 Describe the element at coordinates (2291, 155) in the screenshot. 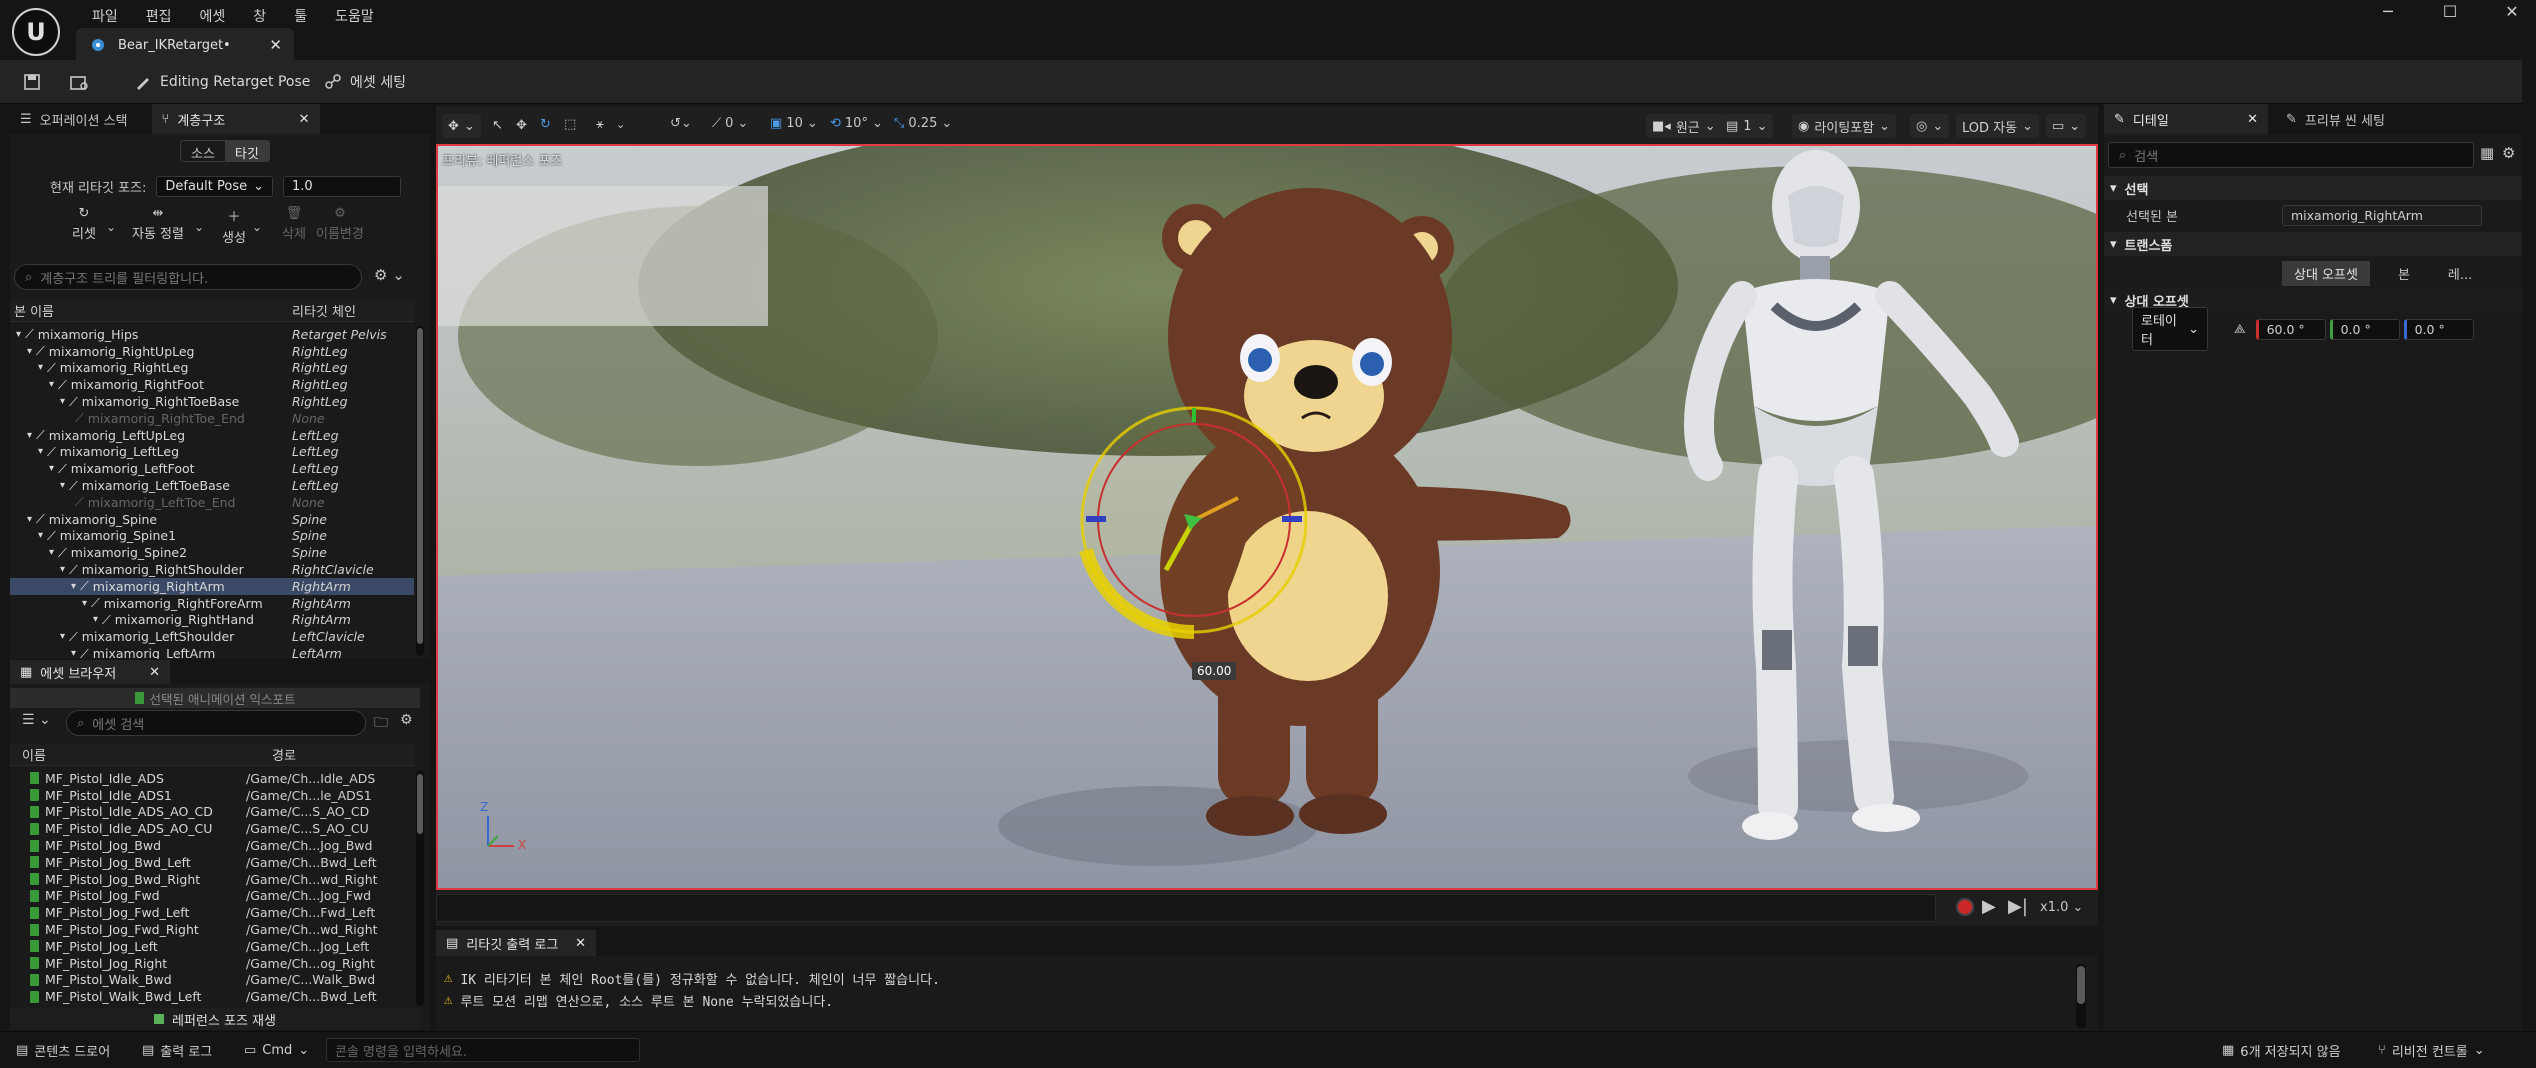

I see `details-search-input: ⌕ 검색` at that location.